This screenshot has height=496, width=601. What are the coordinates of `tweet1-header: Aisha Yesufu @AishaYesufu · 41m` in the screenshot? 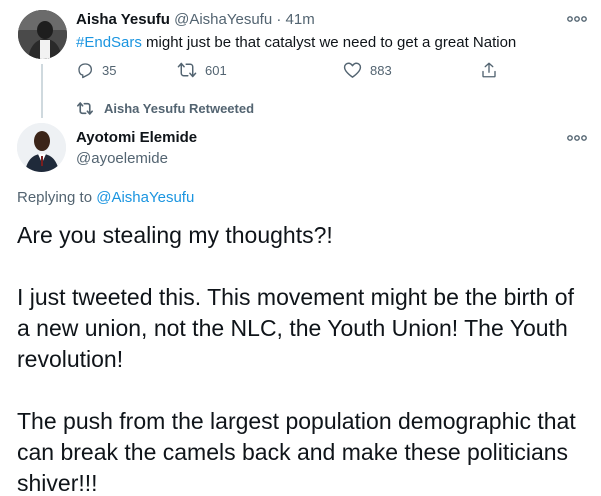 It's located at (195, 19).